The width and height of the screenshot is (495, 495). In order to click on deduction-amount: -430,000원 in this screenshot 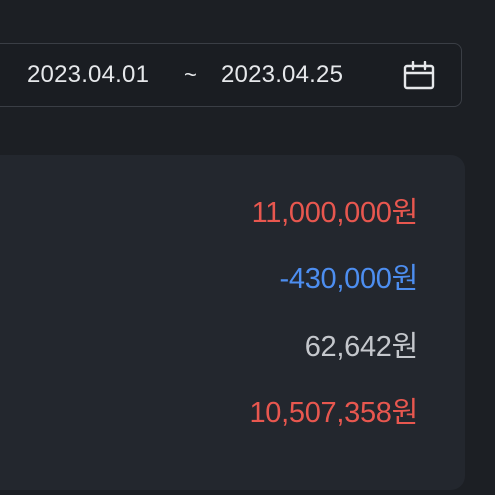, I will do `click(349, 279)`.